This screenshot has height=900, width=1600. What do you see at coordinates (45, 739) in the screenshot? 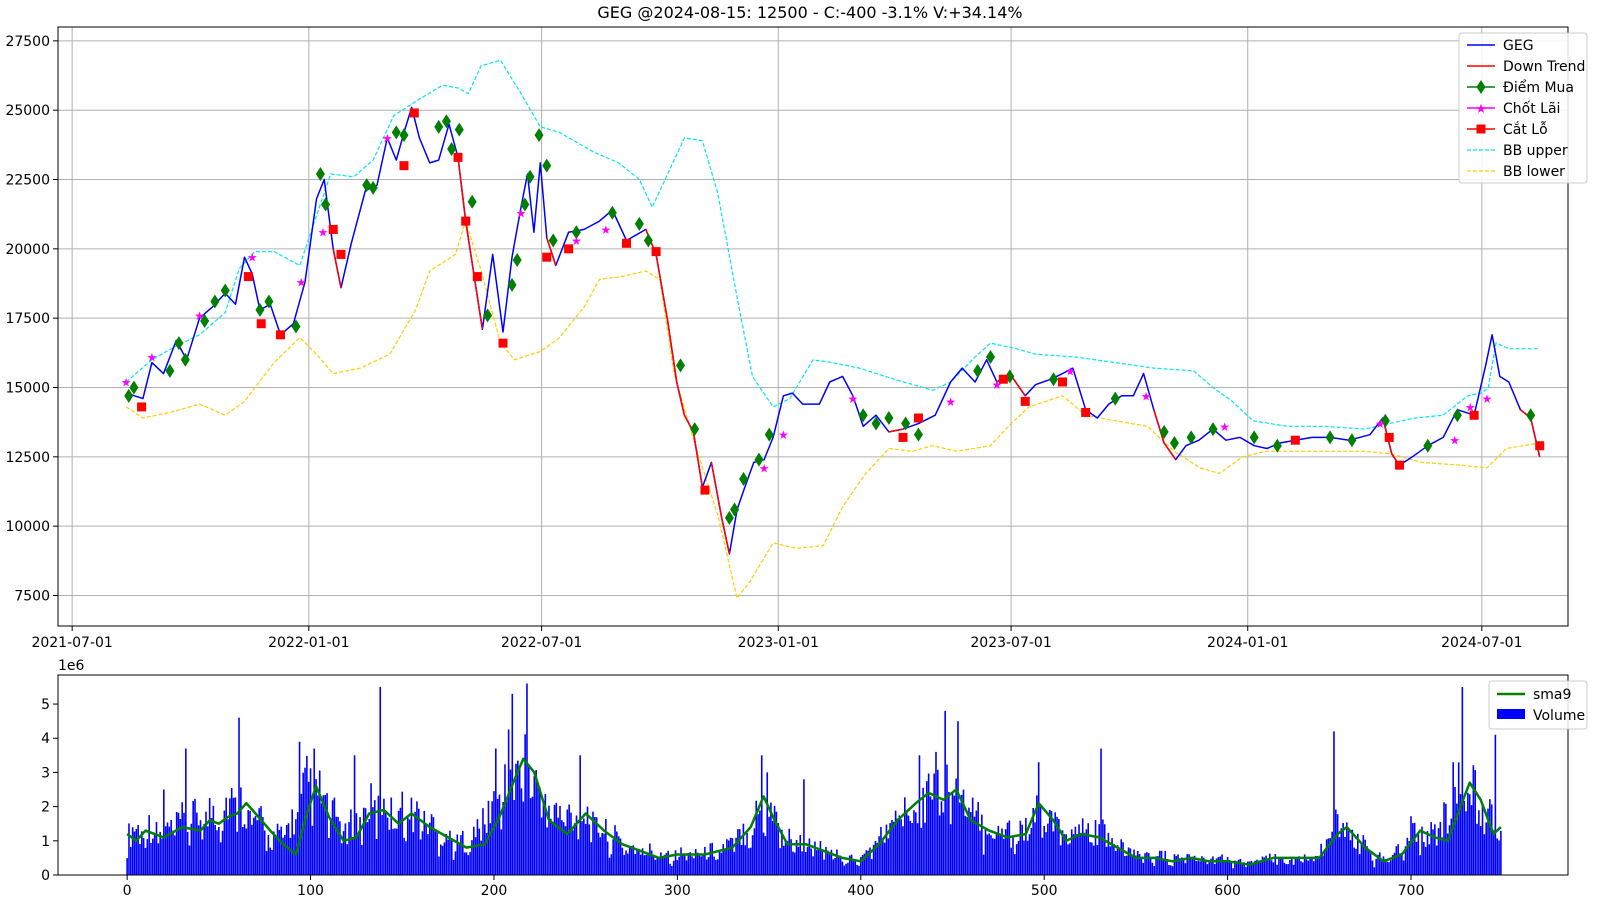
I see `volume-y-tick-label: 4` at bounding box center [45, 739].